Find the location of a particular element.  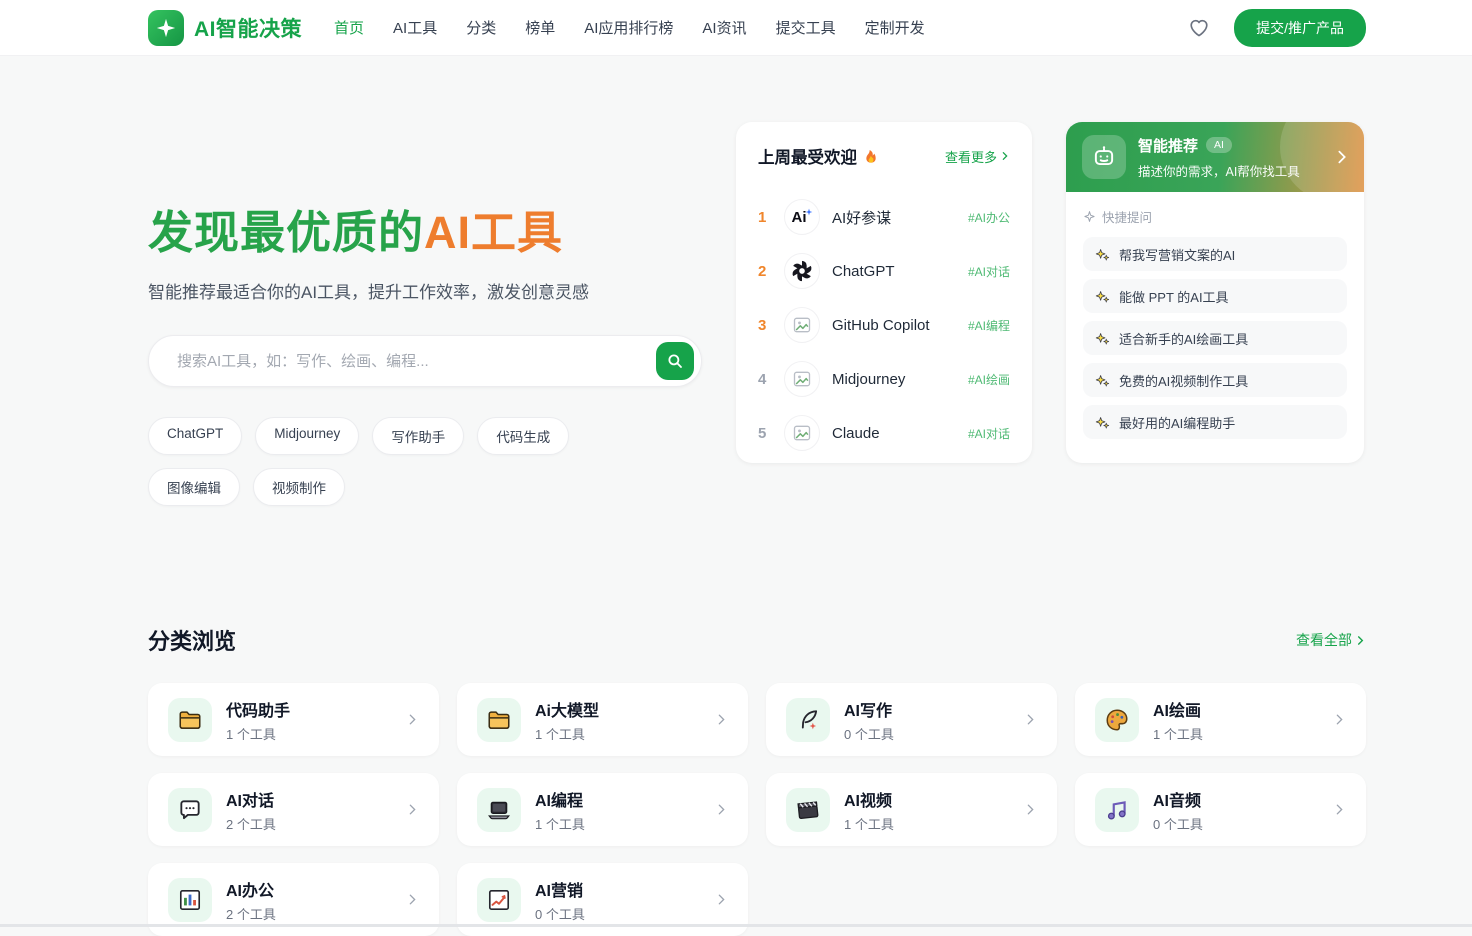

rank-number: 4 is located at coordinates (762, 379).